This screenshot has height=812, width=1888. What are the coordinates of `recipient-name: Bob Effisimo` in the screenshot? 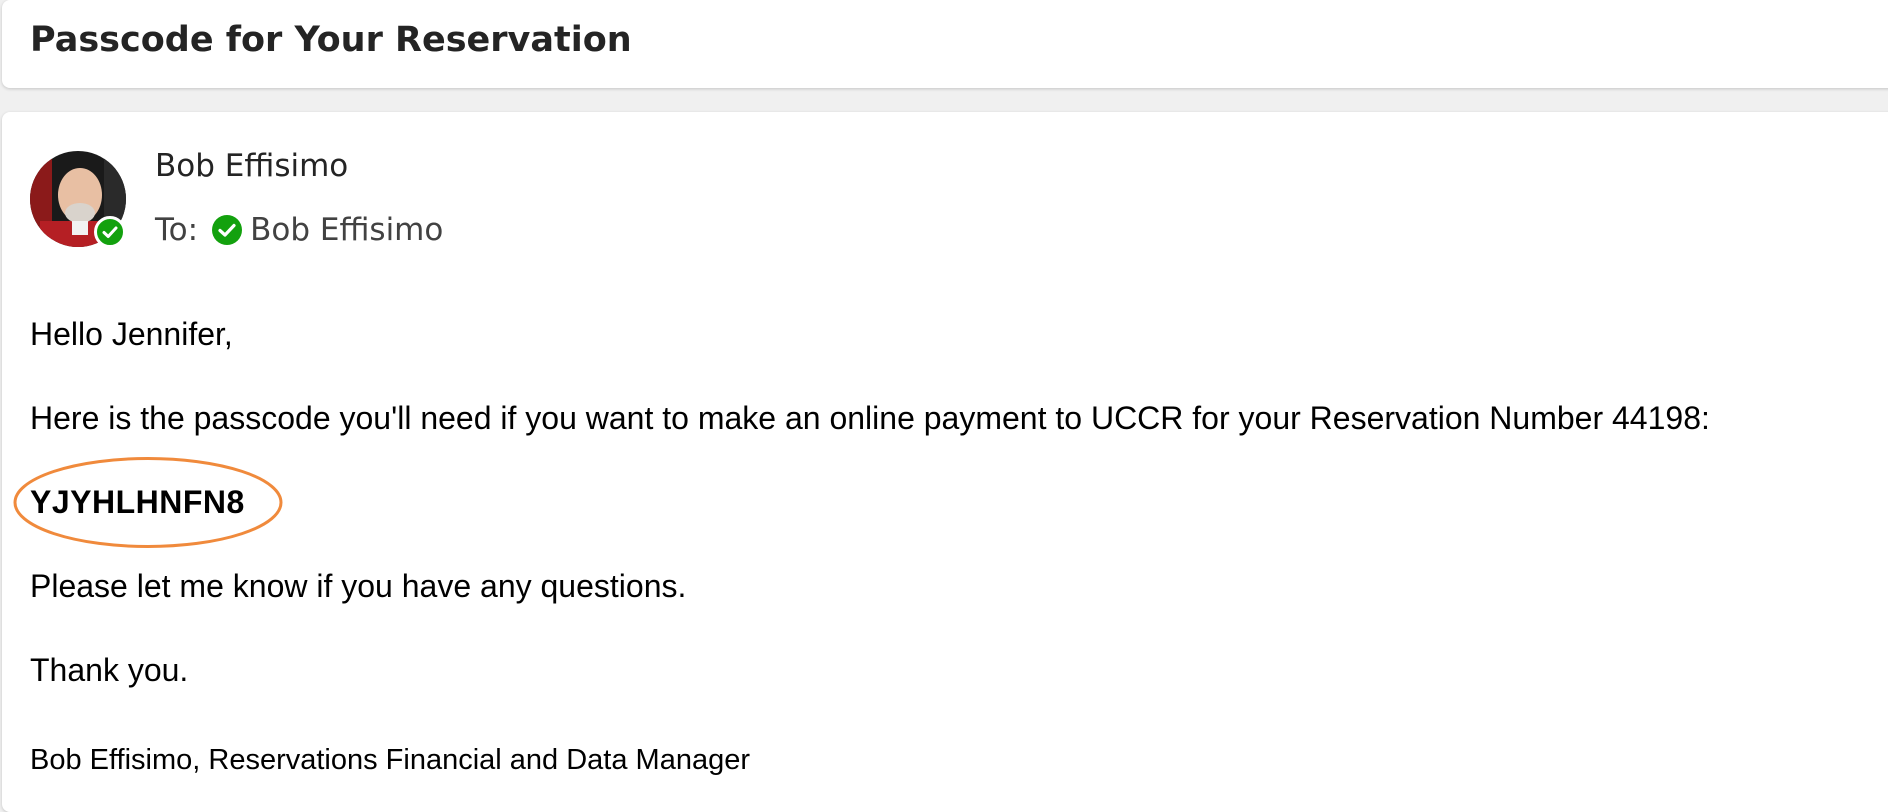 It's located at (346, 230).